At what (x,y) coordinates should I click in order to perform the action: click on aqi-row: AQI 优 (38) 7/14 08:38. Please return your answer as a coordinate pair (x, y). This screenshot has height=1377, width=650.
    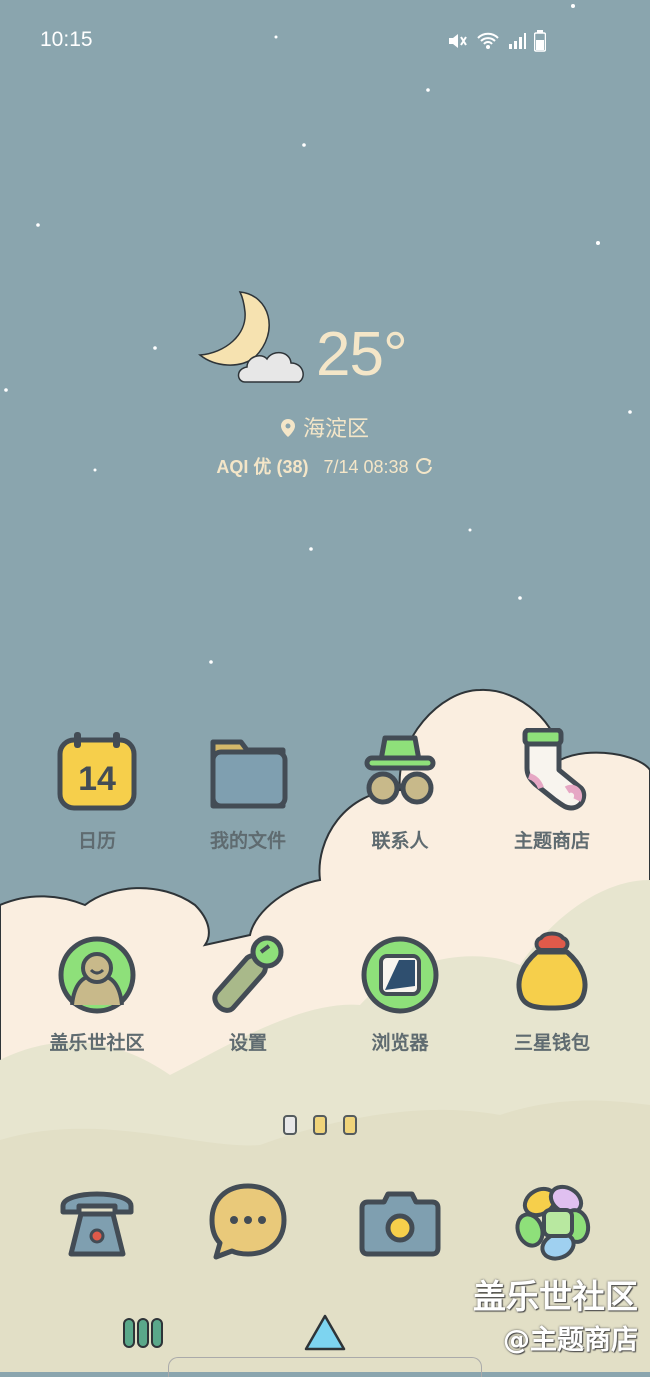
    Looking at the image, I should click on (325, 466).